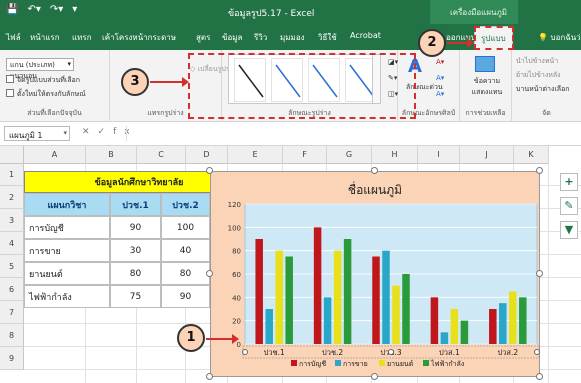  What do you see at coordinates (432, 43) in the screenshot?
I see `callout-badge-2: 2` at bounding box center [432, 43].